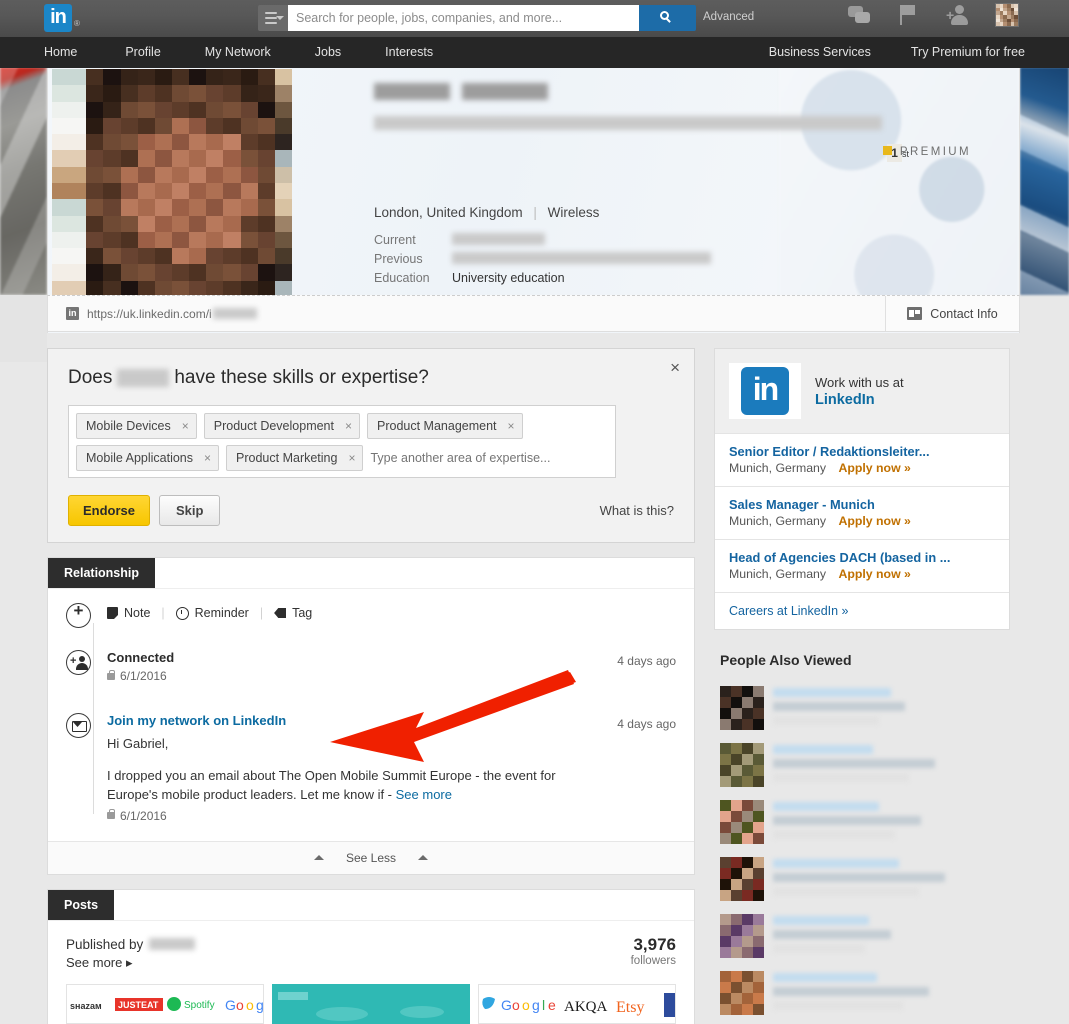 The height and width of the screenshot is (1024, 1069). Describe the element at coordinates (102, 573) in the screenshot. I see `relationship-tab: Relationship` at that location.